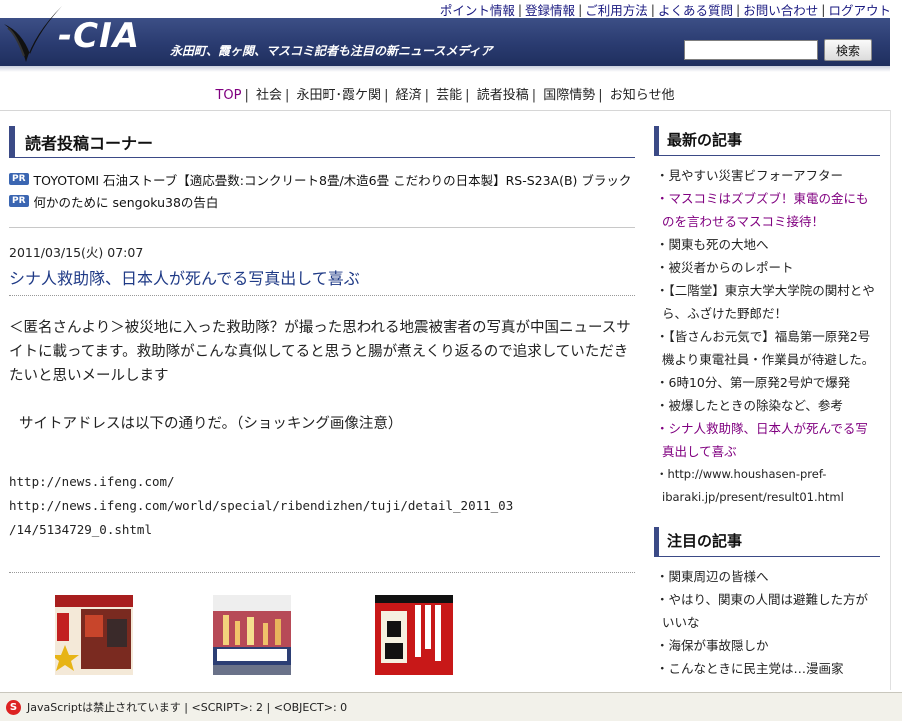 The image size is (902, 721). What do you see at coordinates (767, 302) in the screenshot?
I see `latest-article-link: ・【二階堂】東京大学大学院の関村とやら、ふざけた野郎だ！` at bounding box center [767, 302].